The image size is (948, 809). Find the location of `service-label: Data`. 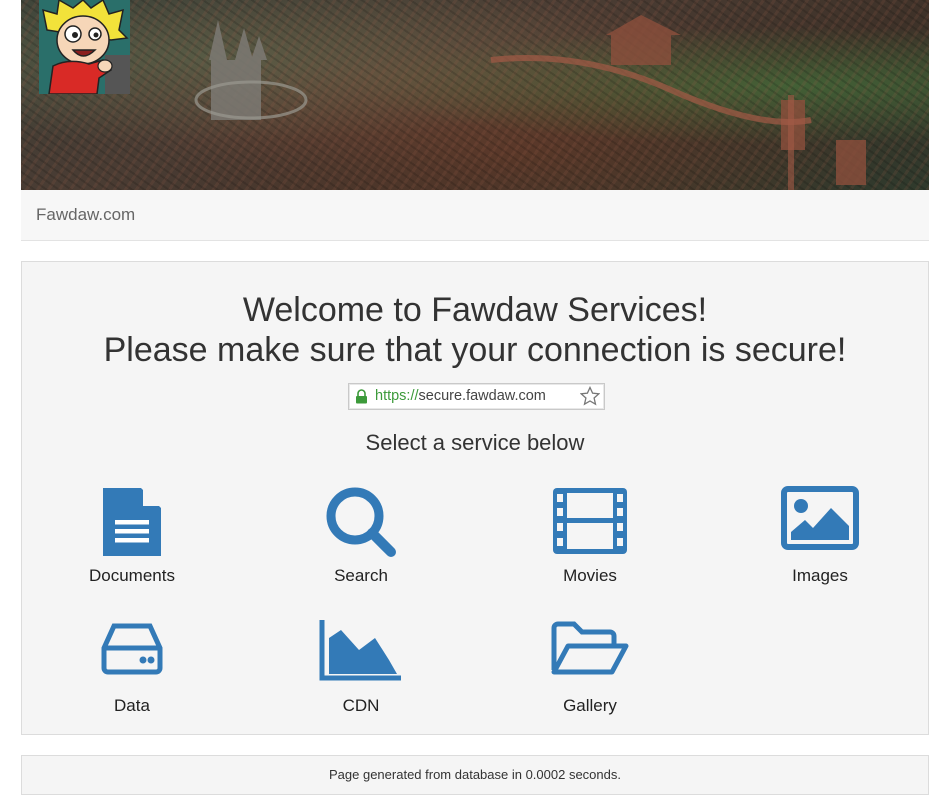

service-label: Data is located at coordinates (132, 705).